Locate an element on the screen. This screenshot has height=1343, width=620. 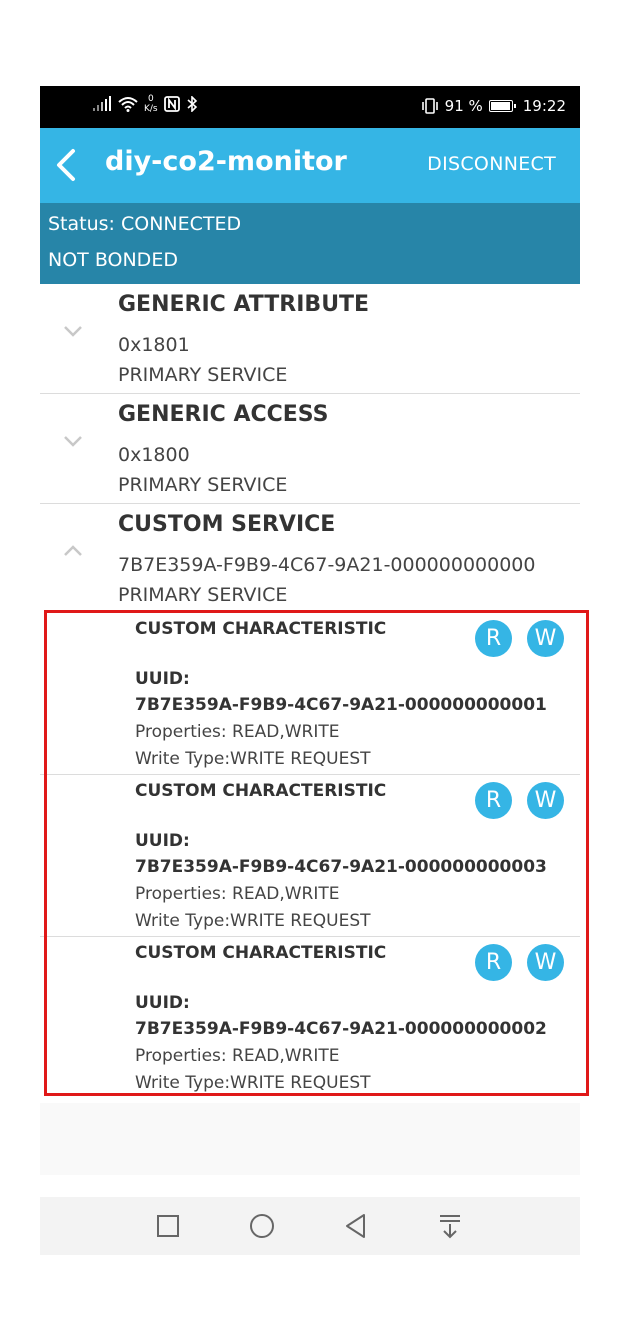
service-item: GENERIC ACCESS 0x1800 PRIMARY SERVICE is located at coordinates (310, 449).